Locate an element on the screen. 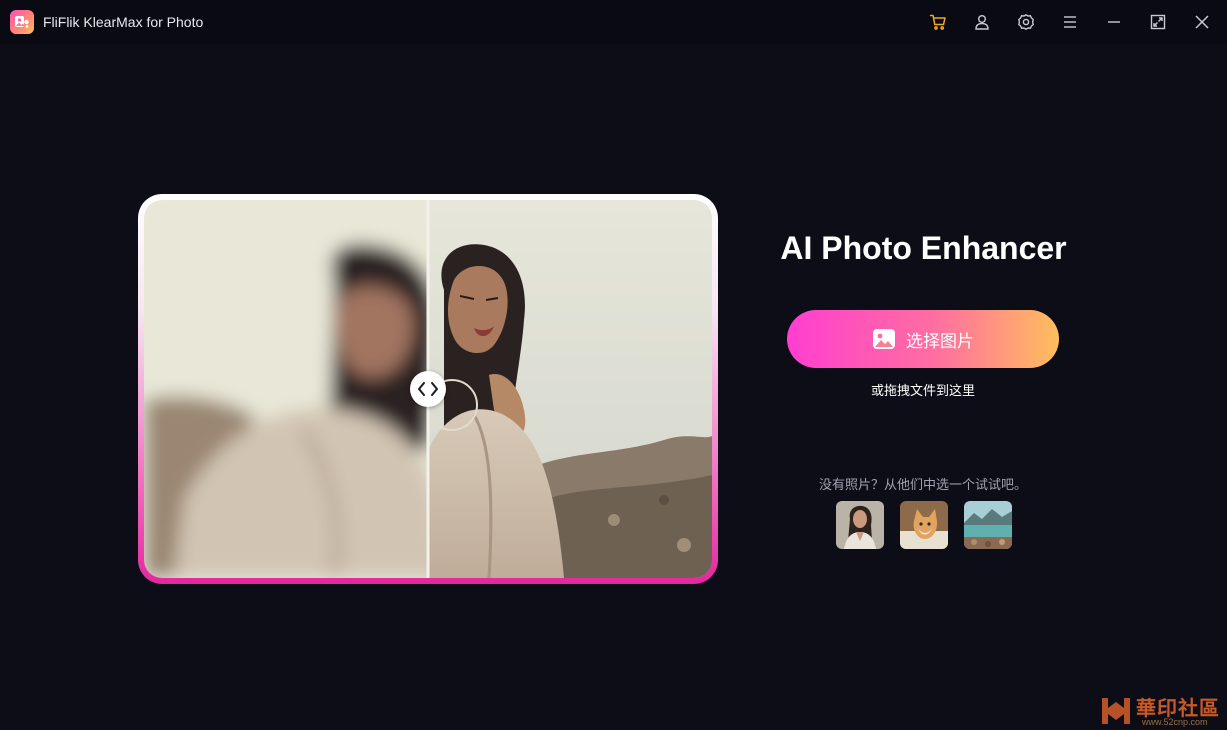  close-icon is located at coordinates (1202, 22).